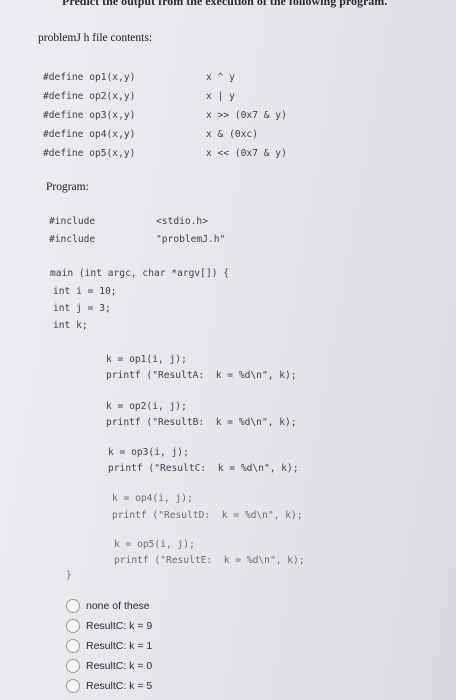 The image size is (456, 700). Describe the element at coordinates (220, 77) in the screenshot. I see `define-row-1-right: x ^ y` at that location.